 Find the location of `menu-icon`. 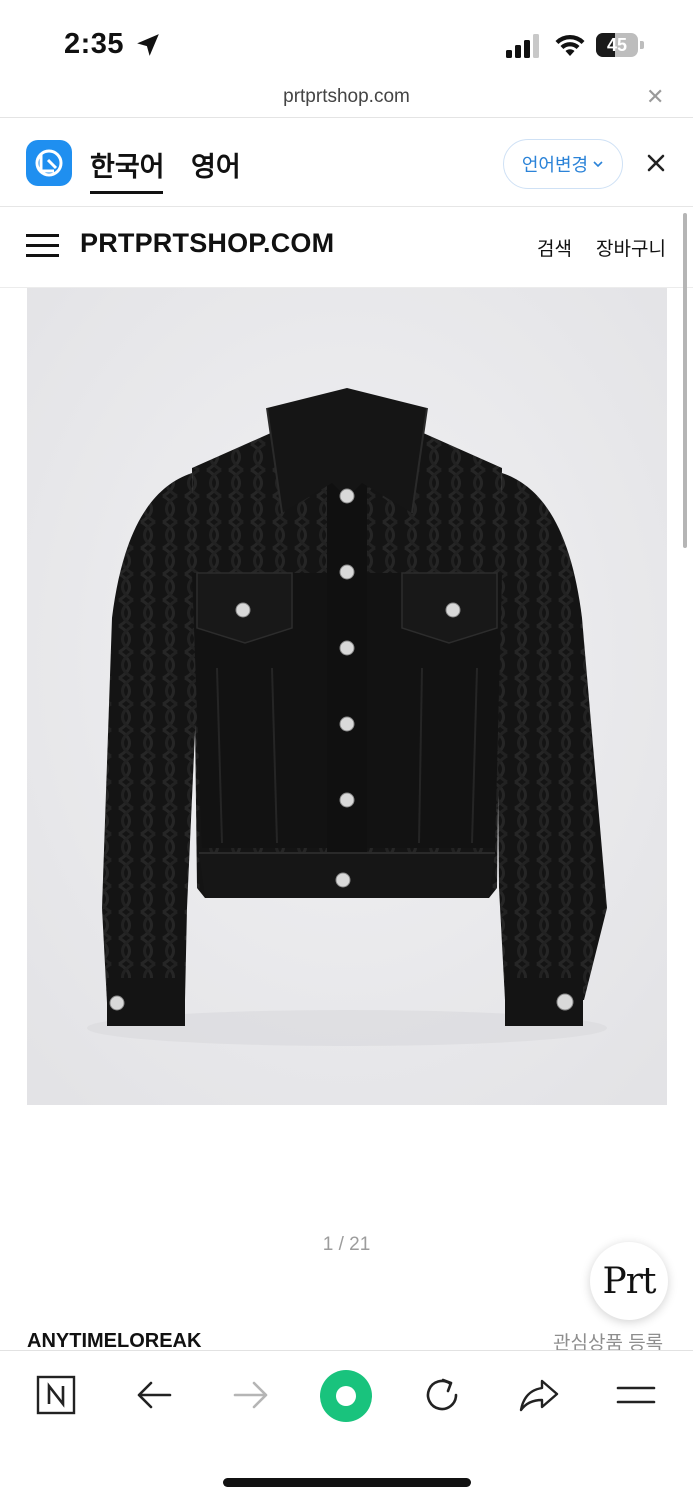

menu-icon is located at coordinates (636, 1395).